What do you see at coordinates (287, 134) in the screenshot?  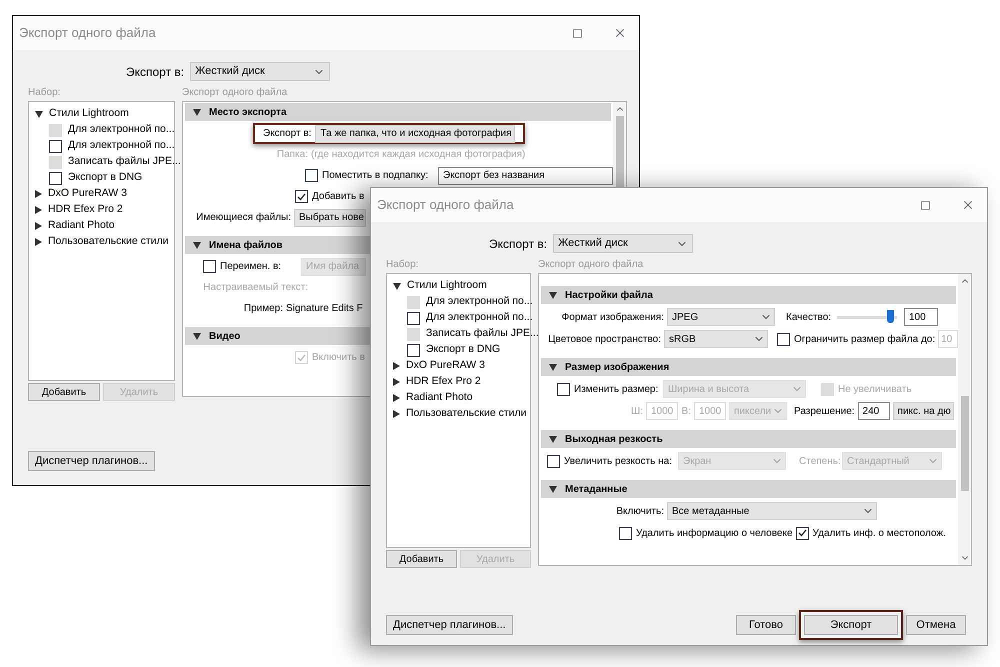 I see `field-label: Экспорт в:` at bounding box center [287, 134].